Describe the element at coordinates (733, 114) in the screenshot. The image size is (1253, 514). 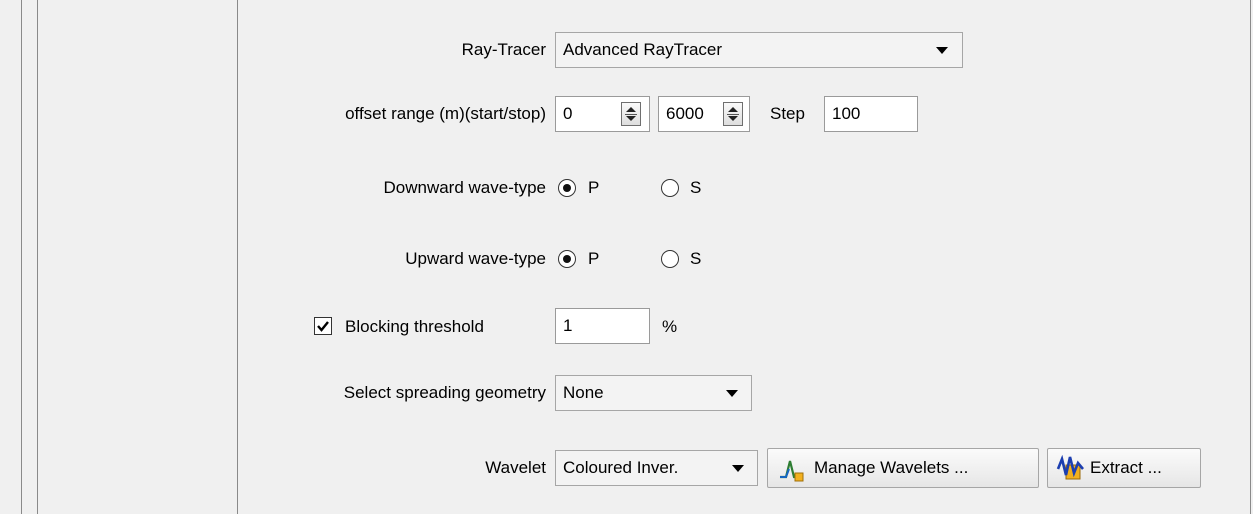
I see `offset-stop-spin-buttons` at that location.